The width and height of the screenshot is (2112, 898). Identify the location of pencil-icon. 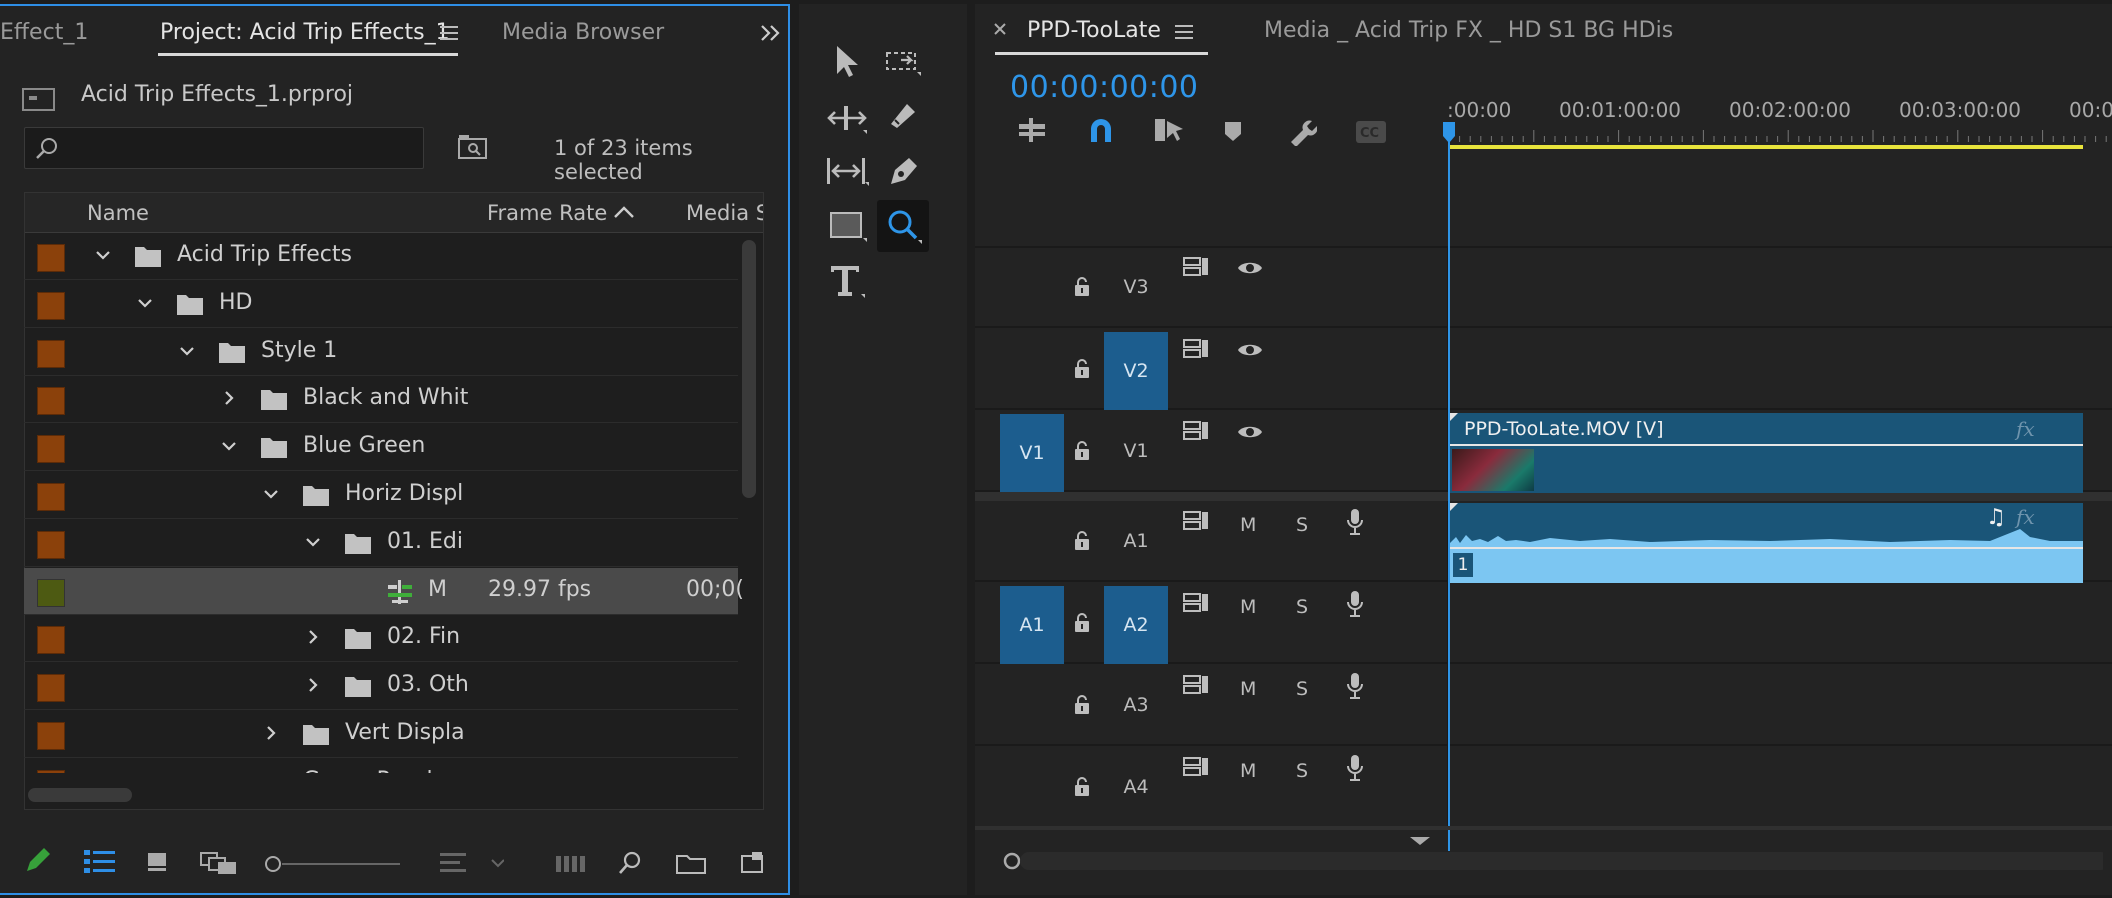
(38, 860).